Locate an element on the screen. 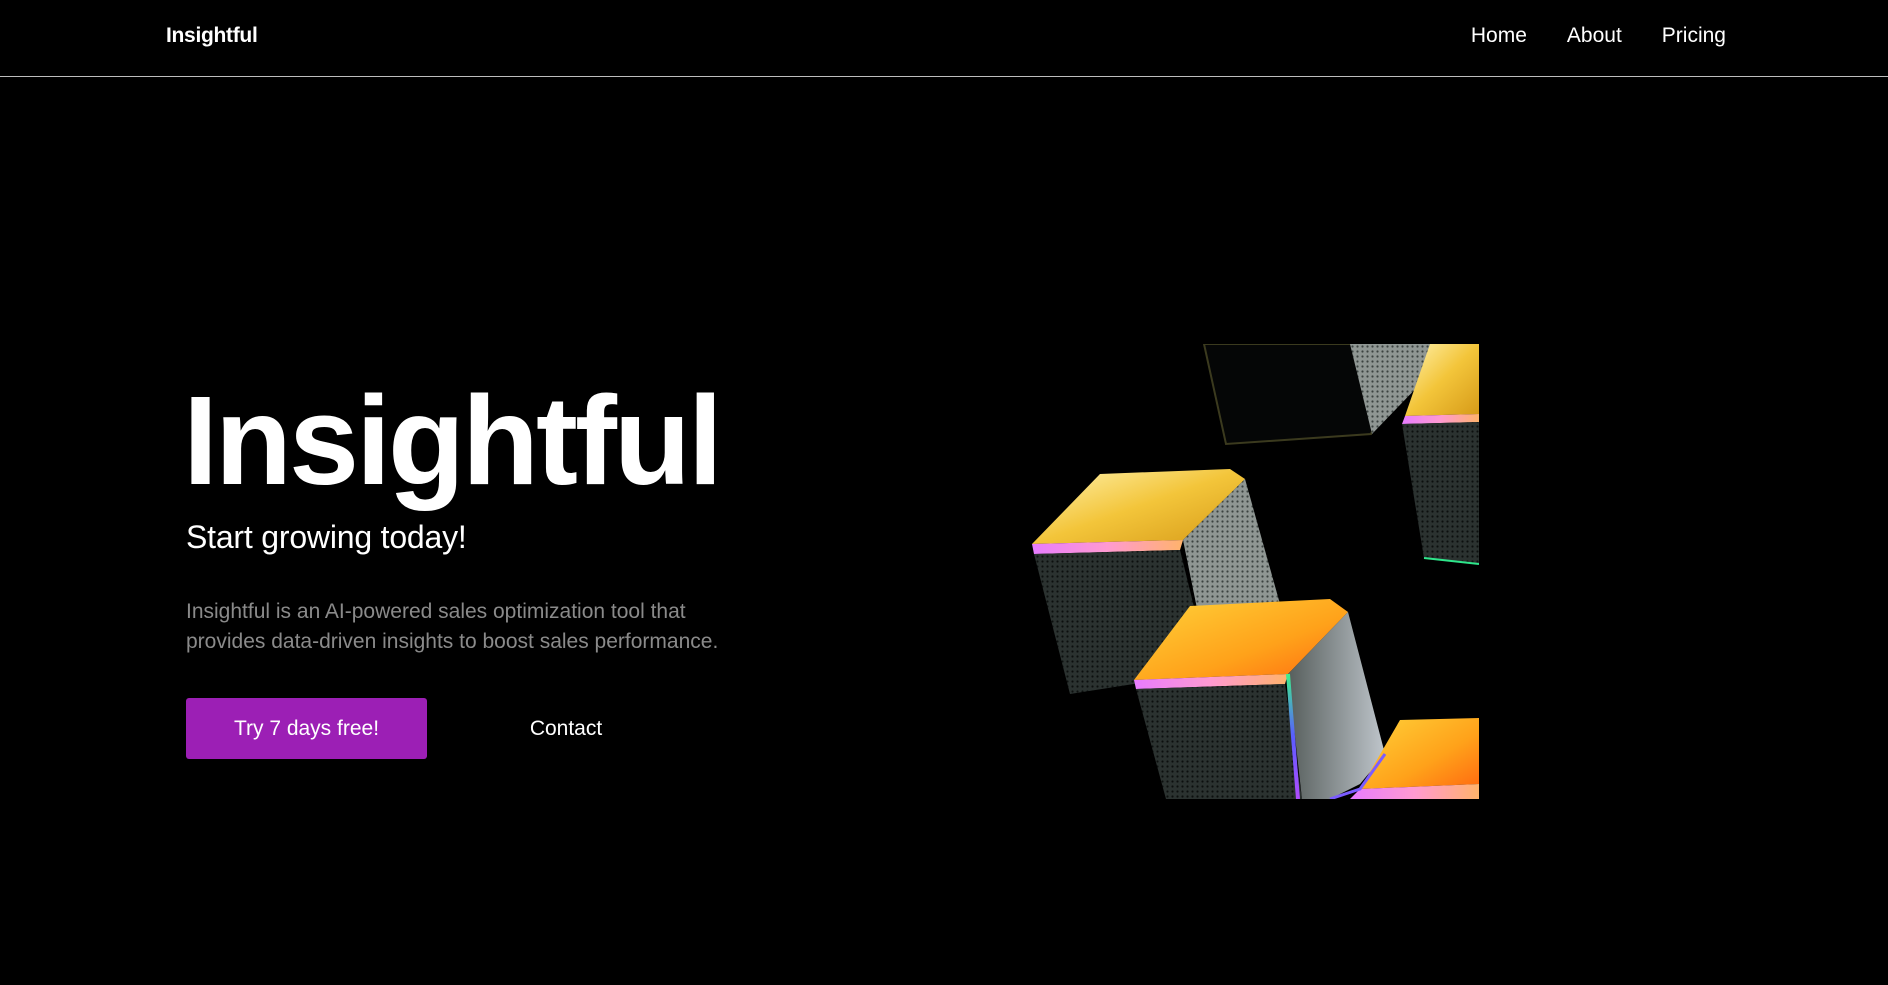  navbar: Insightful Home About Pricing is located at coordinates (944, 38).